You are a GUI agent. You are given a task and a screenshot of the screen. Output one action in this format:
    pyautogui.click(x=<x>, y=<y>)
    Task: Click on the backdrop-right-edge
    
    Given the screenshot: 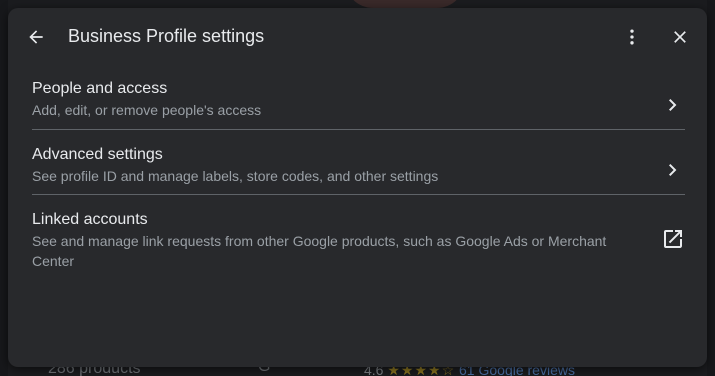 What is the action you would take?
    pyautogui.click(x=711, y=188)
    